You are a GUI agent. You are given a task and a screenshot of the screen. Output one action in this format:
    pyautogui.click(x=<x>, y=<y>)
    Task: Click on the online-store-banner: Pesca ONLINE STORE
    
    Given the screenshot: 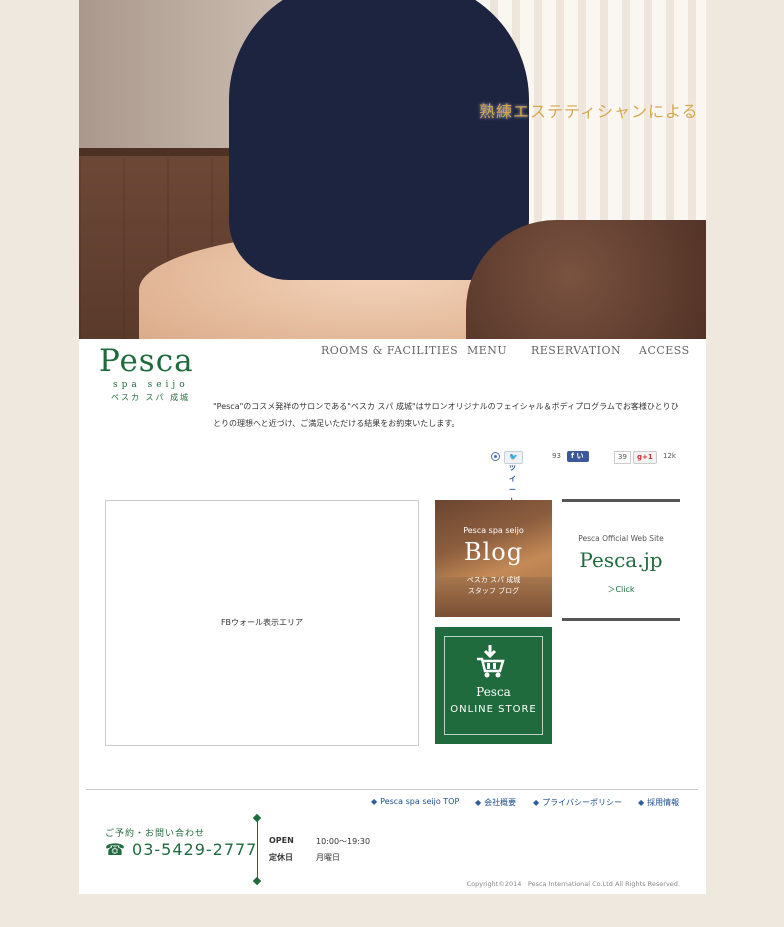 What is the action you would take?
    pyautogui.click(x=493, y=685)
    